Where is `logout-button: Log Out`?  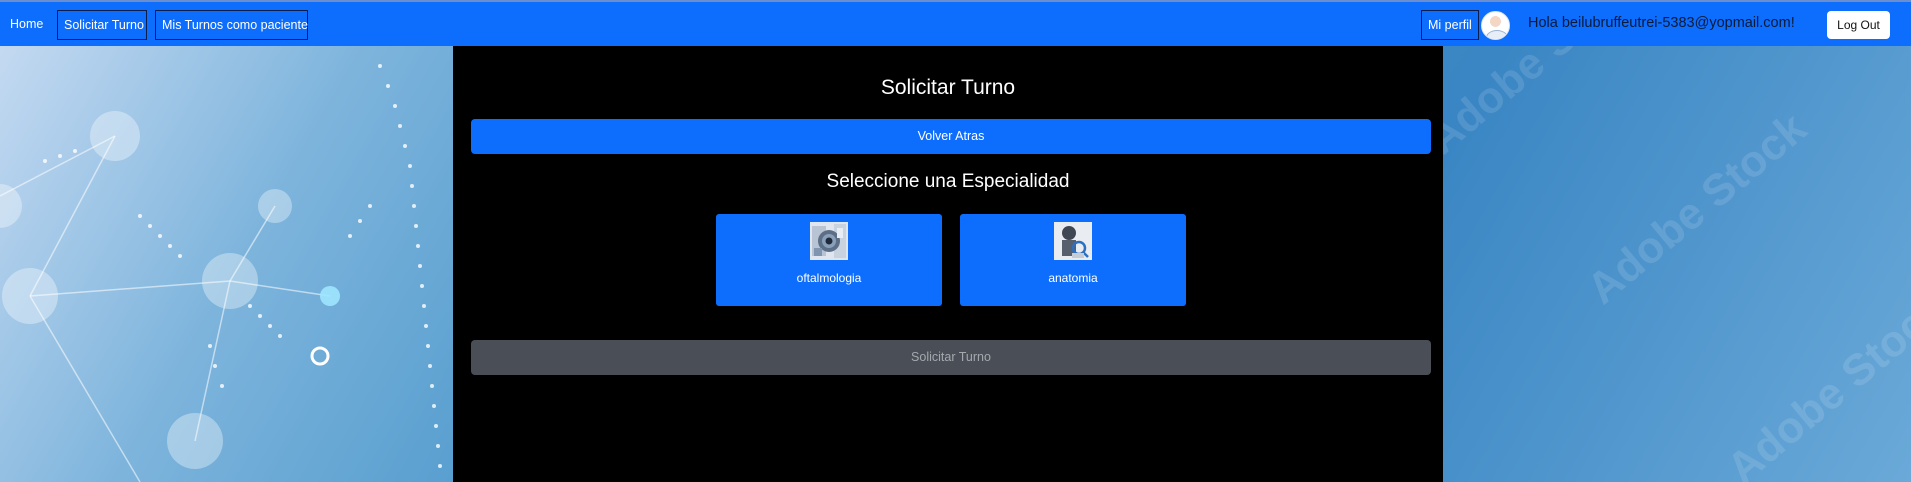
logout-button: Log Out is located at coordinates (1858, 25).